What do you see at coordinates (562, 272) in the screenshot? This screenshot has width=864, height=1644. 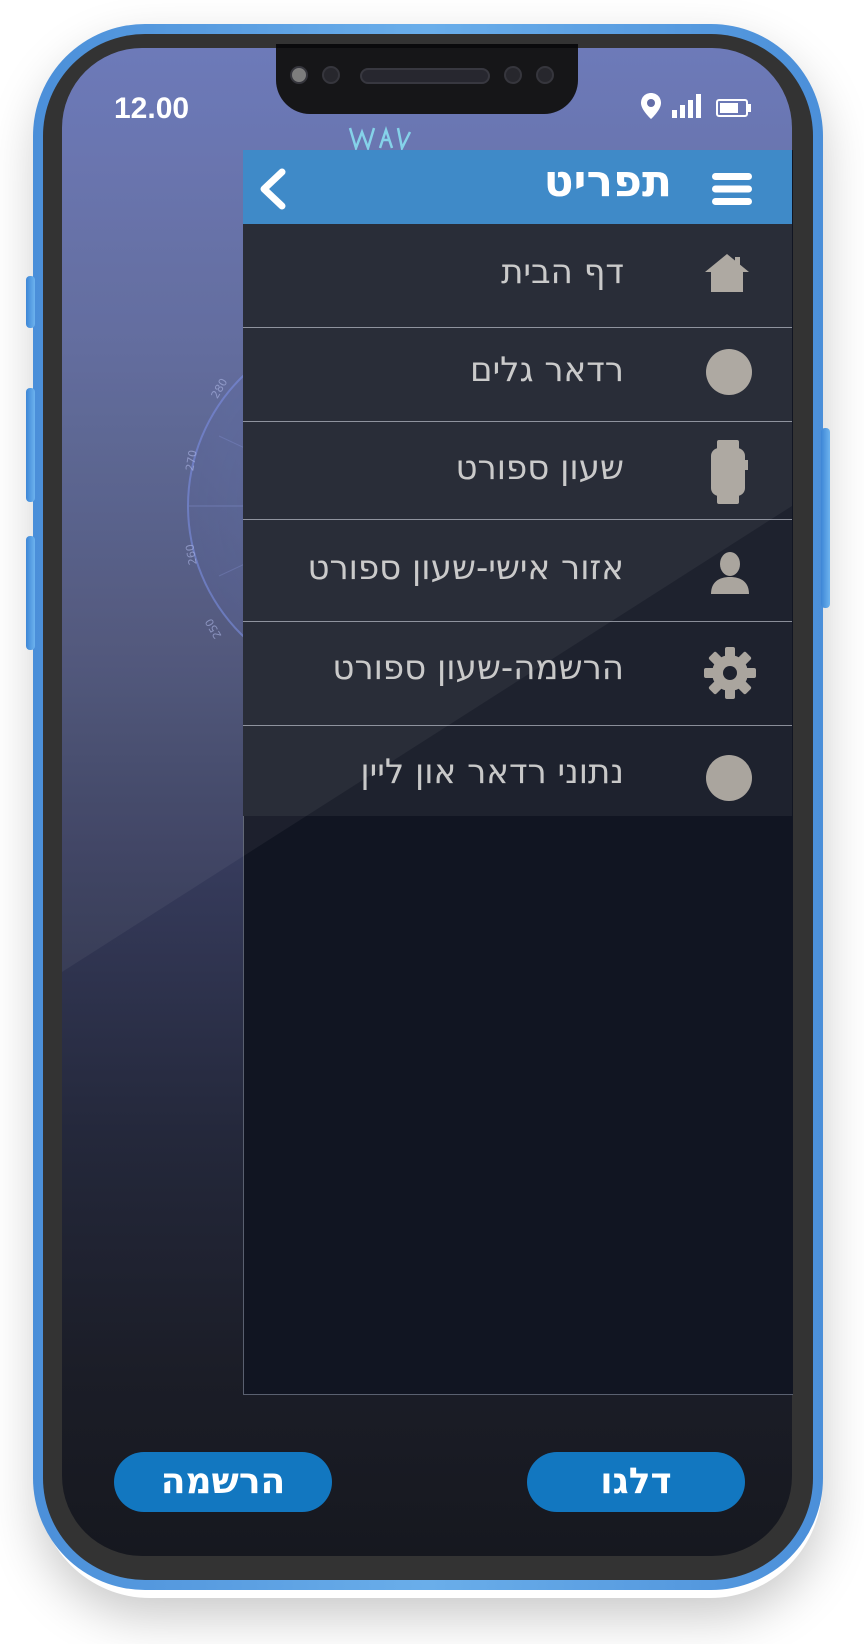 I see `menu-item-label: דף הבית` at bounding box center [562, 272].